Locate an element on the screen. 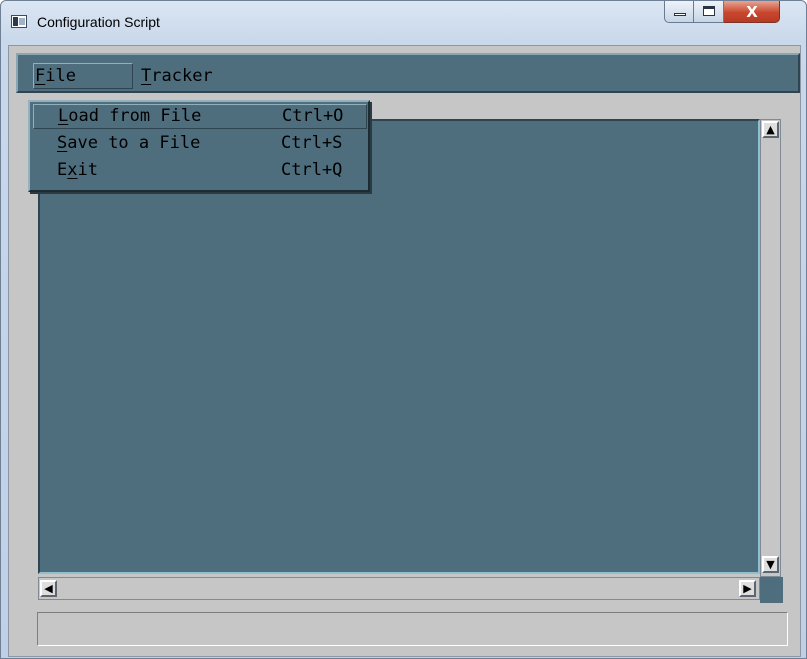 This screenshot has width=807, height=659. scroll-down-button: ▼ is located at coordinates (770, 564).